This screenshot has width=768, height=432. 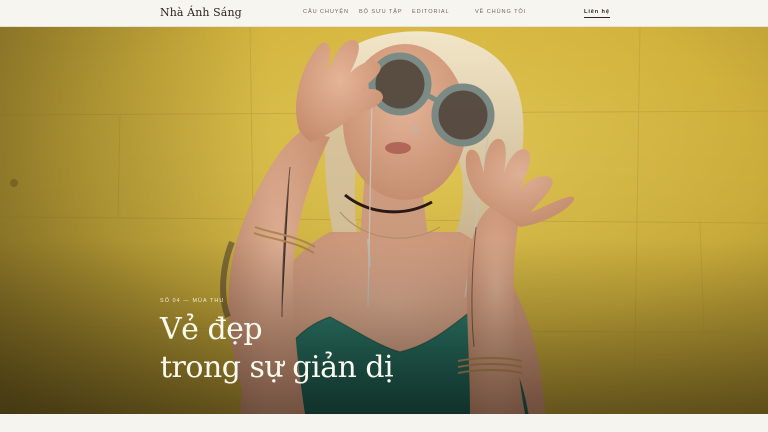 I want to click on menu-item-collections: Bộ sưu tập, so click(x=381, y=12).